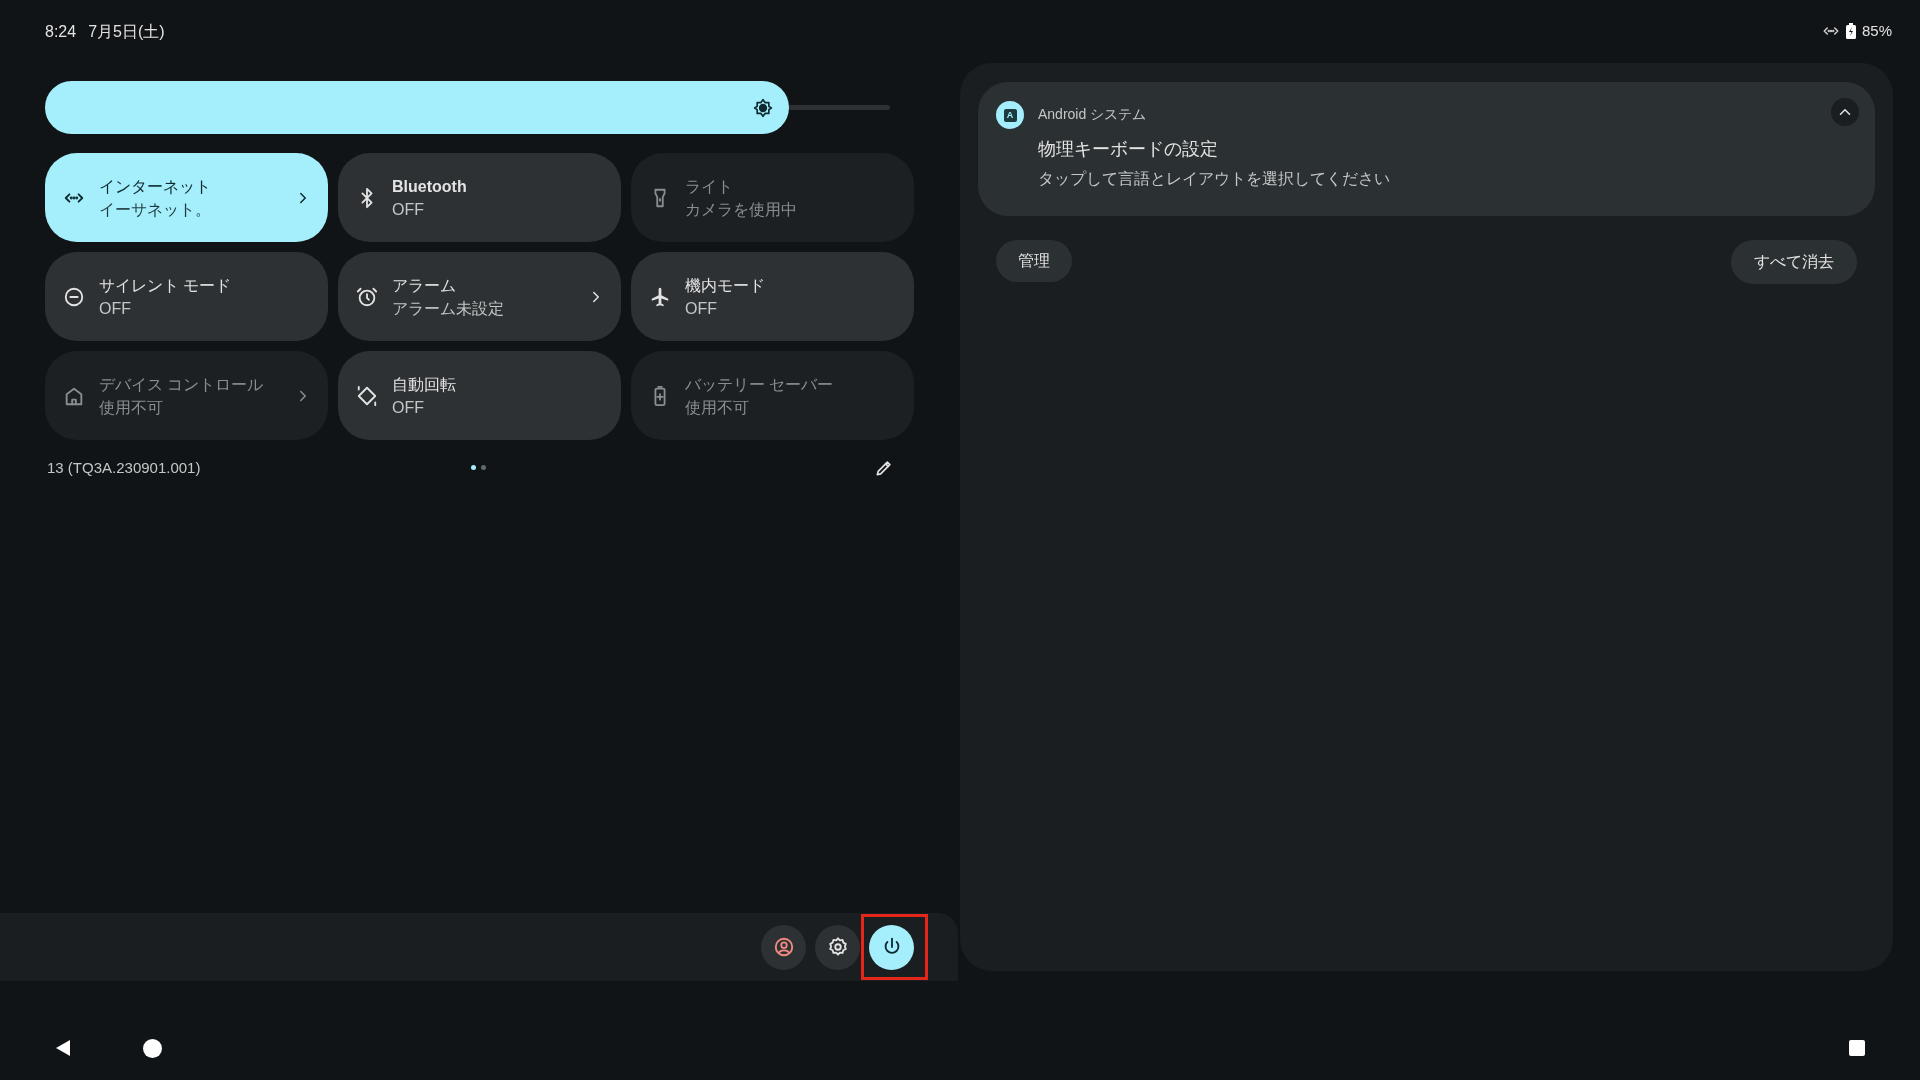  What do you see at coordinates (479, 395) in the screenshot?
I see `quick-settings-tile: 自動回転 OFF` at bounding box center [479, 395].